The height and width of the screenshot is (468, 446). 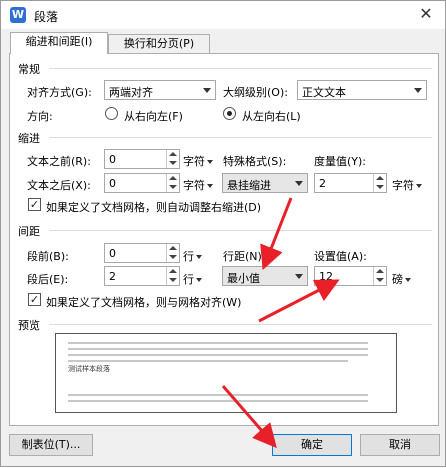 I want to click on grid-align-label: 如果定义了文档网格，则与网格对齐(W), so click(x=144, y=302).